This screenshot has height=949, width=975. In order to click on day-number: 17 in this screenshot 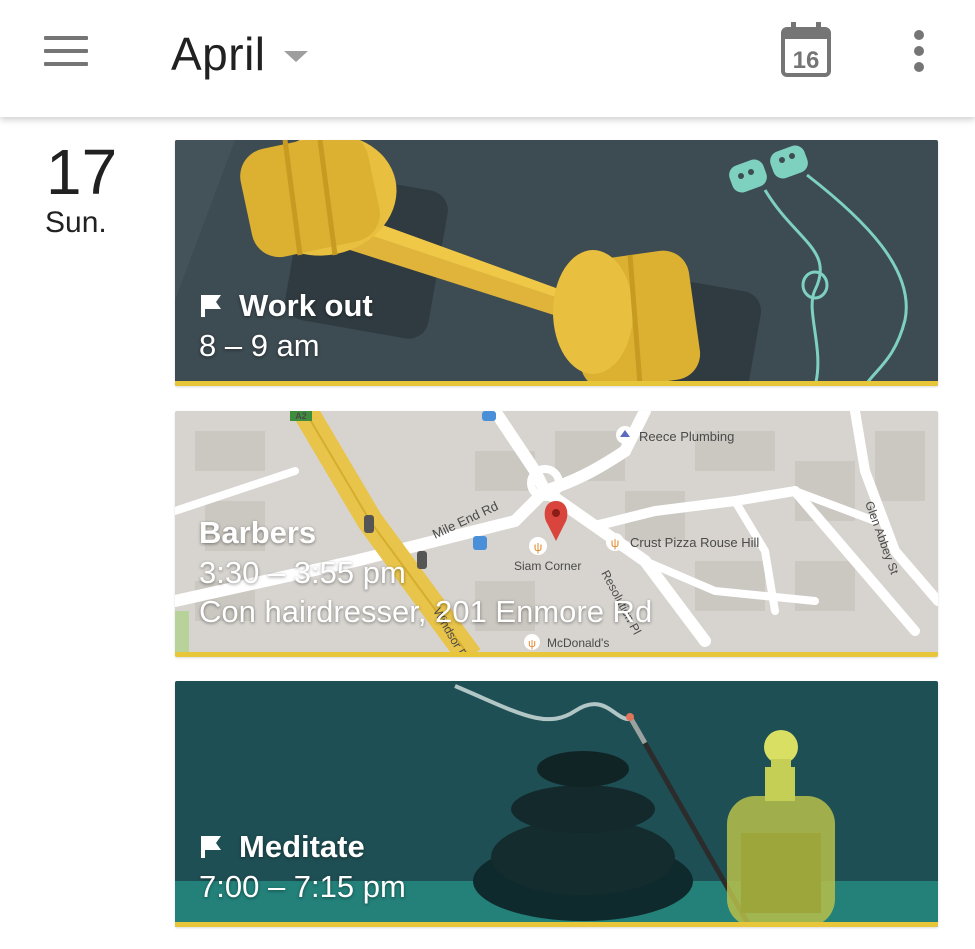, I will do `click(82, 172)`.